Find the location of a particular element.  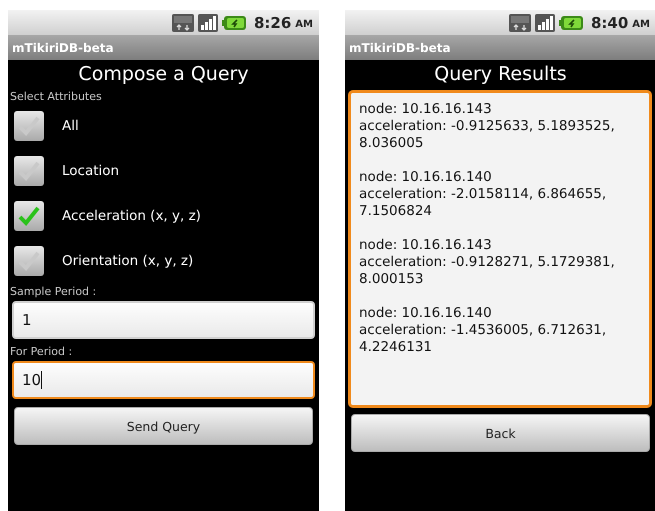

field-label: Sample Period : is located at coordinates (53, 291).